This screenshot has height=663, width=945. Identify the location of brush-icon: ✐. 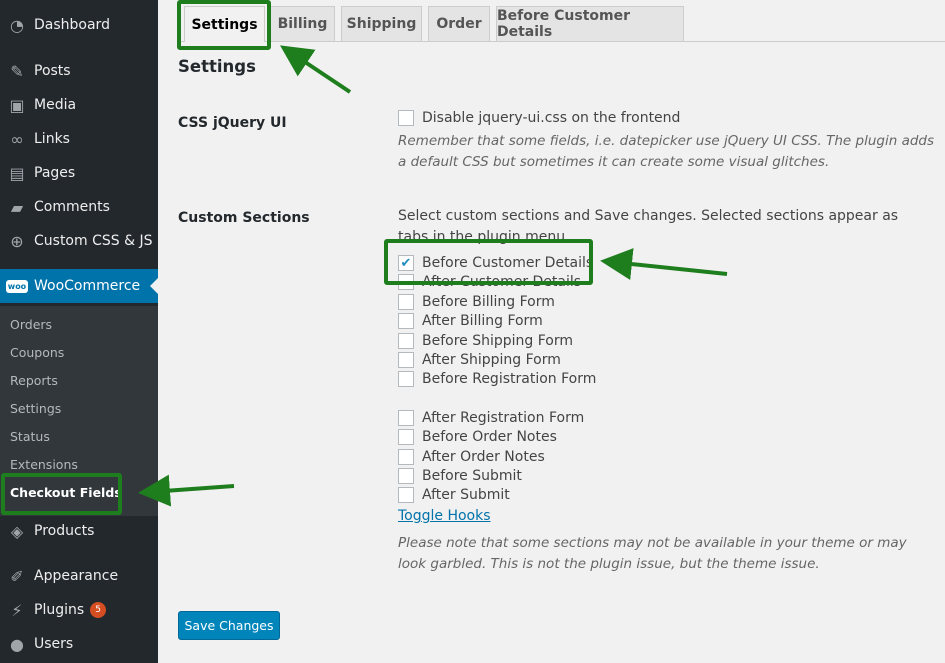
(17, 576).